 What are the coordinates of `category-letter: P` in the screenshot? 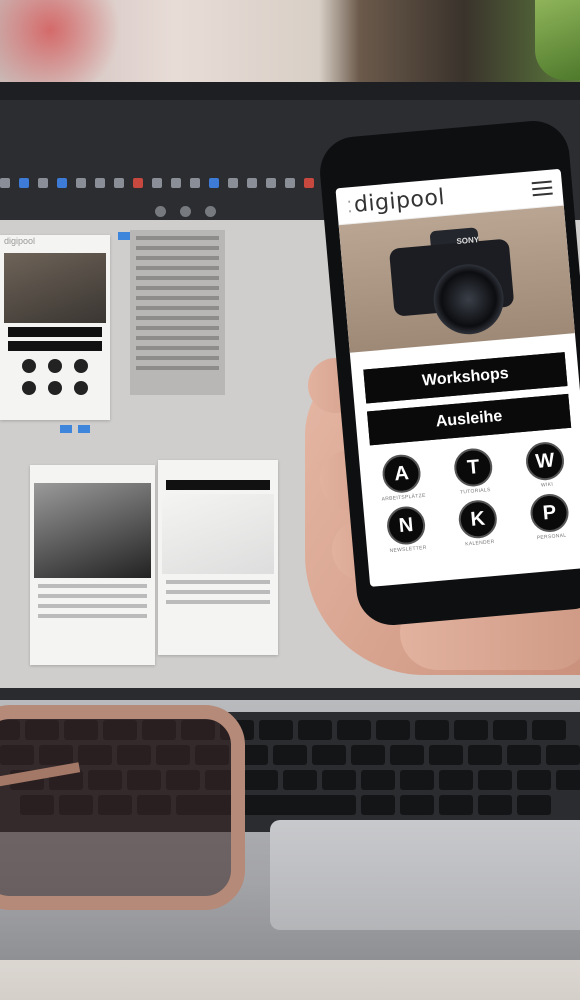 It's located at (549, 513).